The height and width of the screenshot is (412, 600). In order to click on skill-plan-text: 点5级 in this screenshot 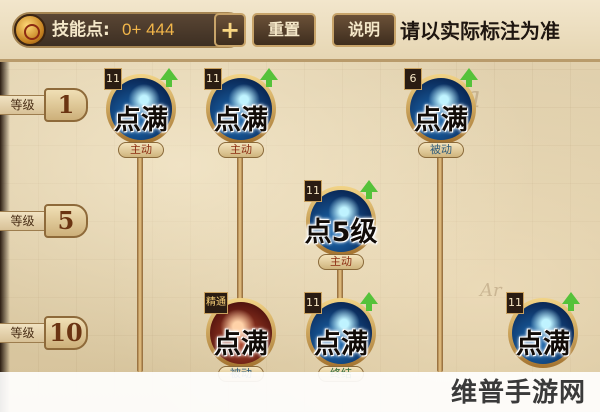, I will do `click(341, 232)`.